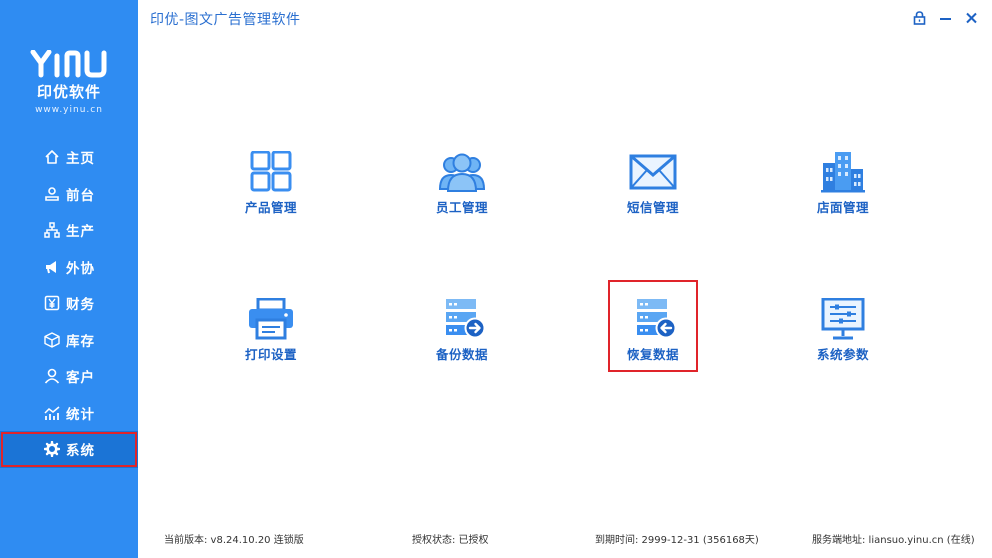 Image resolution: width=992 pixels, height=558 pixels. Describe the element at coordinates (52, 230) in the screenshot. I see `hierarchy-icon` at that location.